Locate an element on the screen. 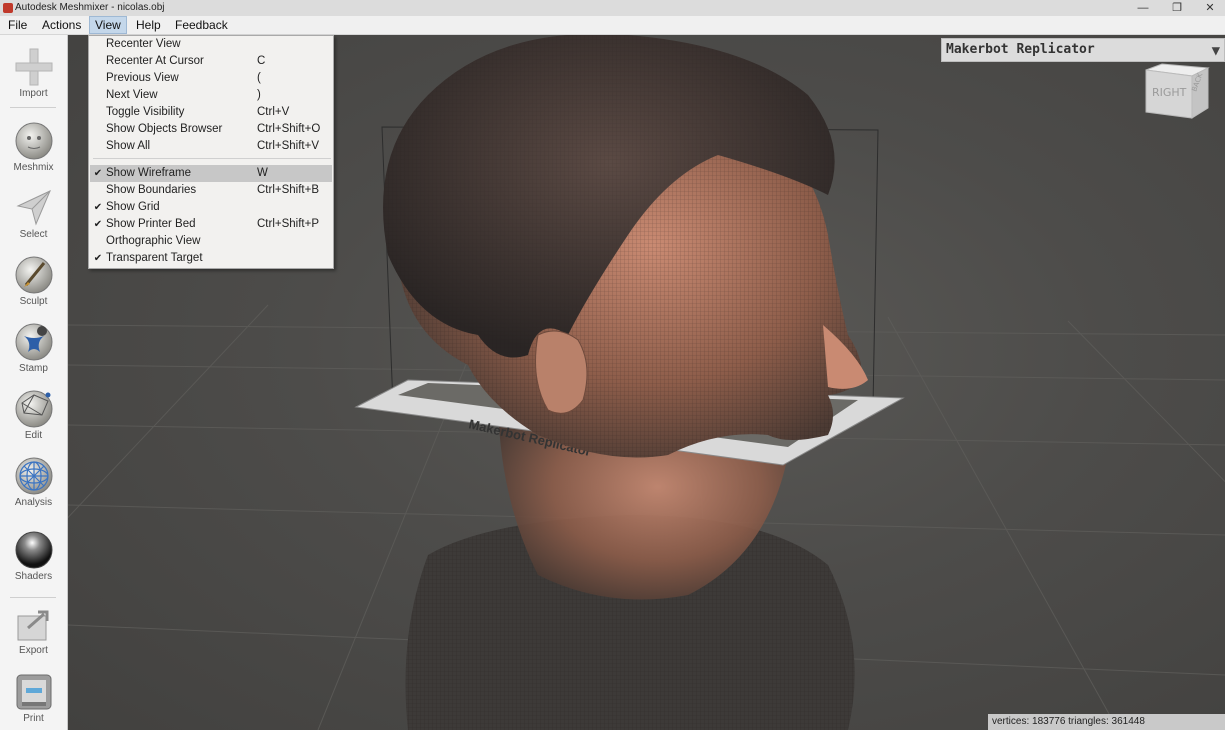  menu-item-show-wireframe: ✔ Show Wireframe W is located at coordinates (211, 173).